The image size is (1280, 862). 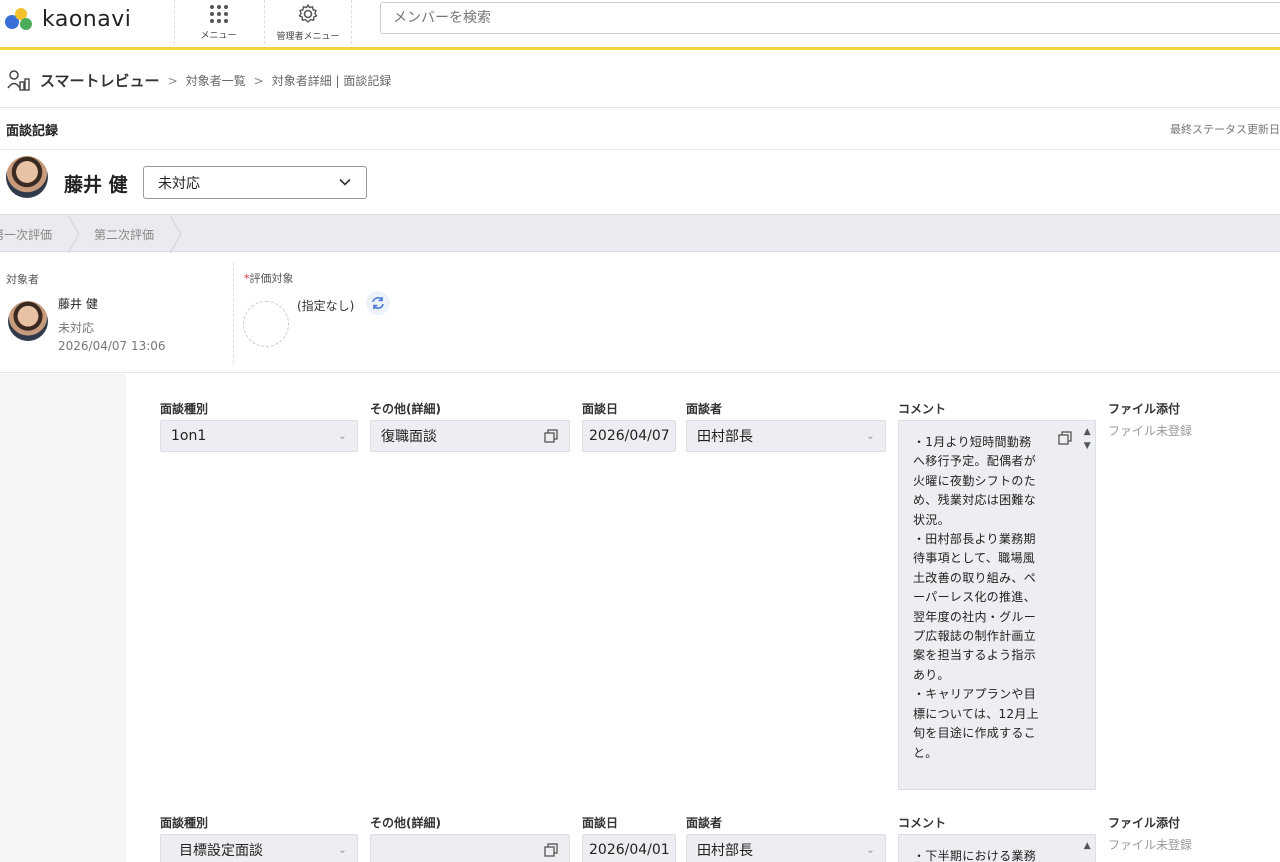 I want to click on target-date: 2026/04/07 13:06, so click(x=112, y=346).